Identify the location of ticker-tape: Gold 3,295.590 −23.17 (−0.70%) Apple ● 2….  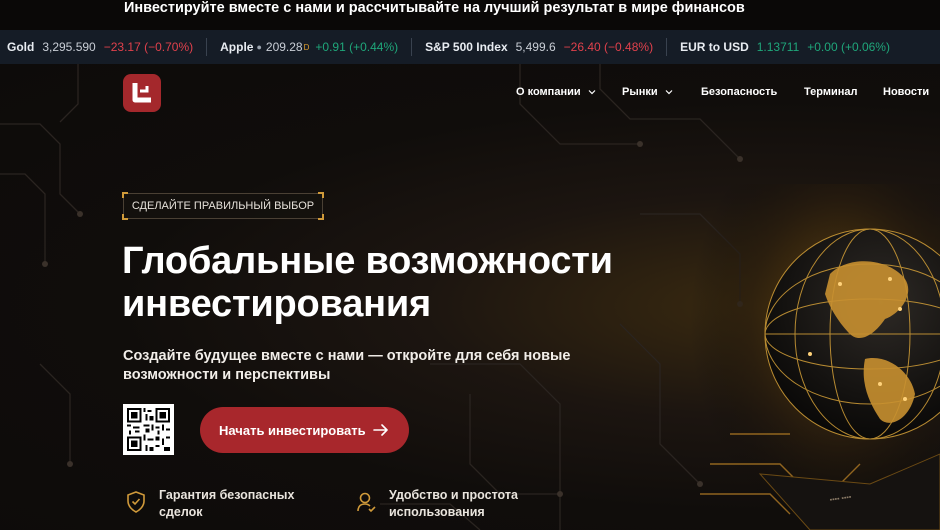
(470, 47).